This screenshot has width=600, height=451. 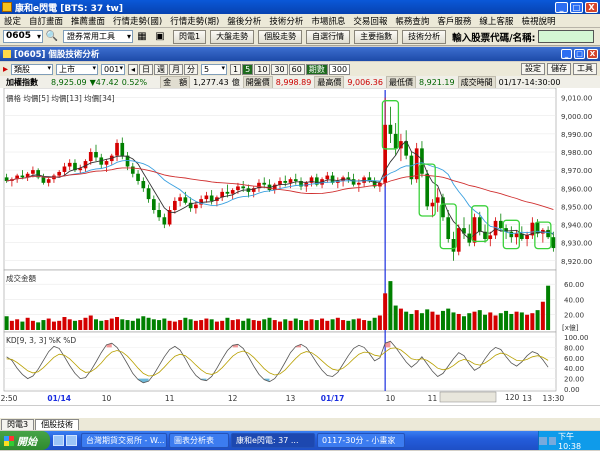 I want to click on menu-account: 帳務查詢, so click(x=412, y=21).